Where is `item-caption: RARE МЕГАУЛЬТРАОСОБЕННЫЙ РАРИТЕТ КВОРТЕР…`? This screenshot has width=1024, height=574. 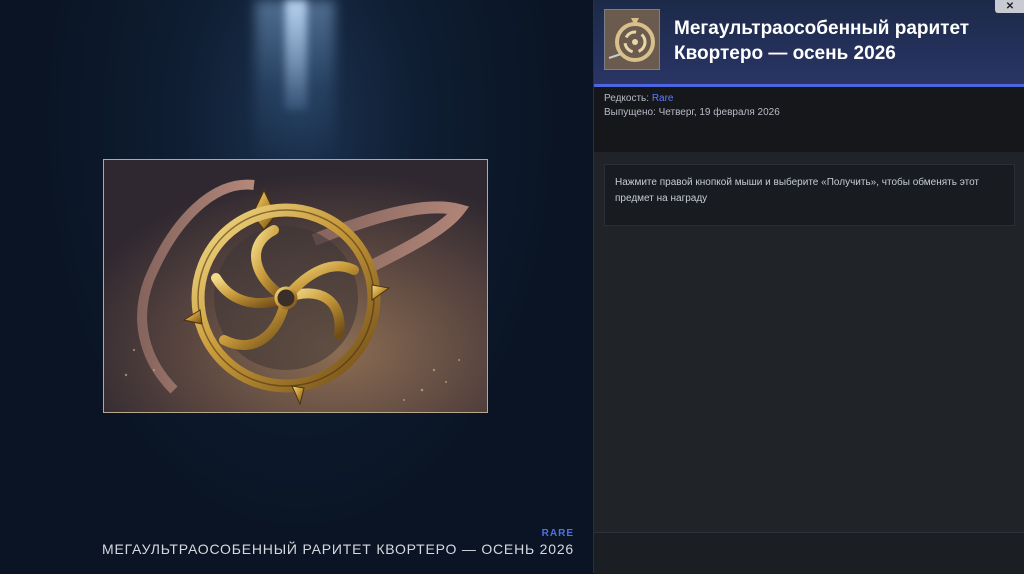 item-caption: RARE МЕГАУЛЬТРАОСОБЕННЫЙ РАРИТЕТ КВОРТЕР… is located at coordinates (338, 542).